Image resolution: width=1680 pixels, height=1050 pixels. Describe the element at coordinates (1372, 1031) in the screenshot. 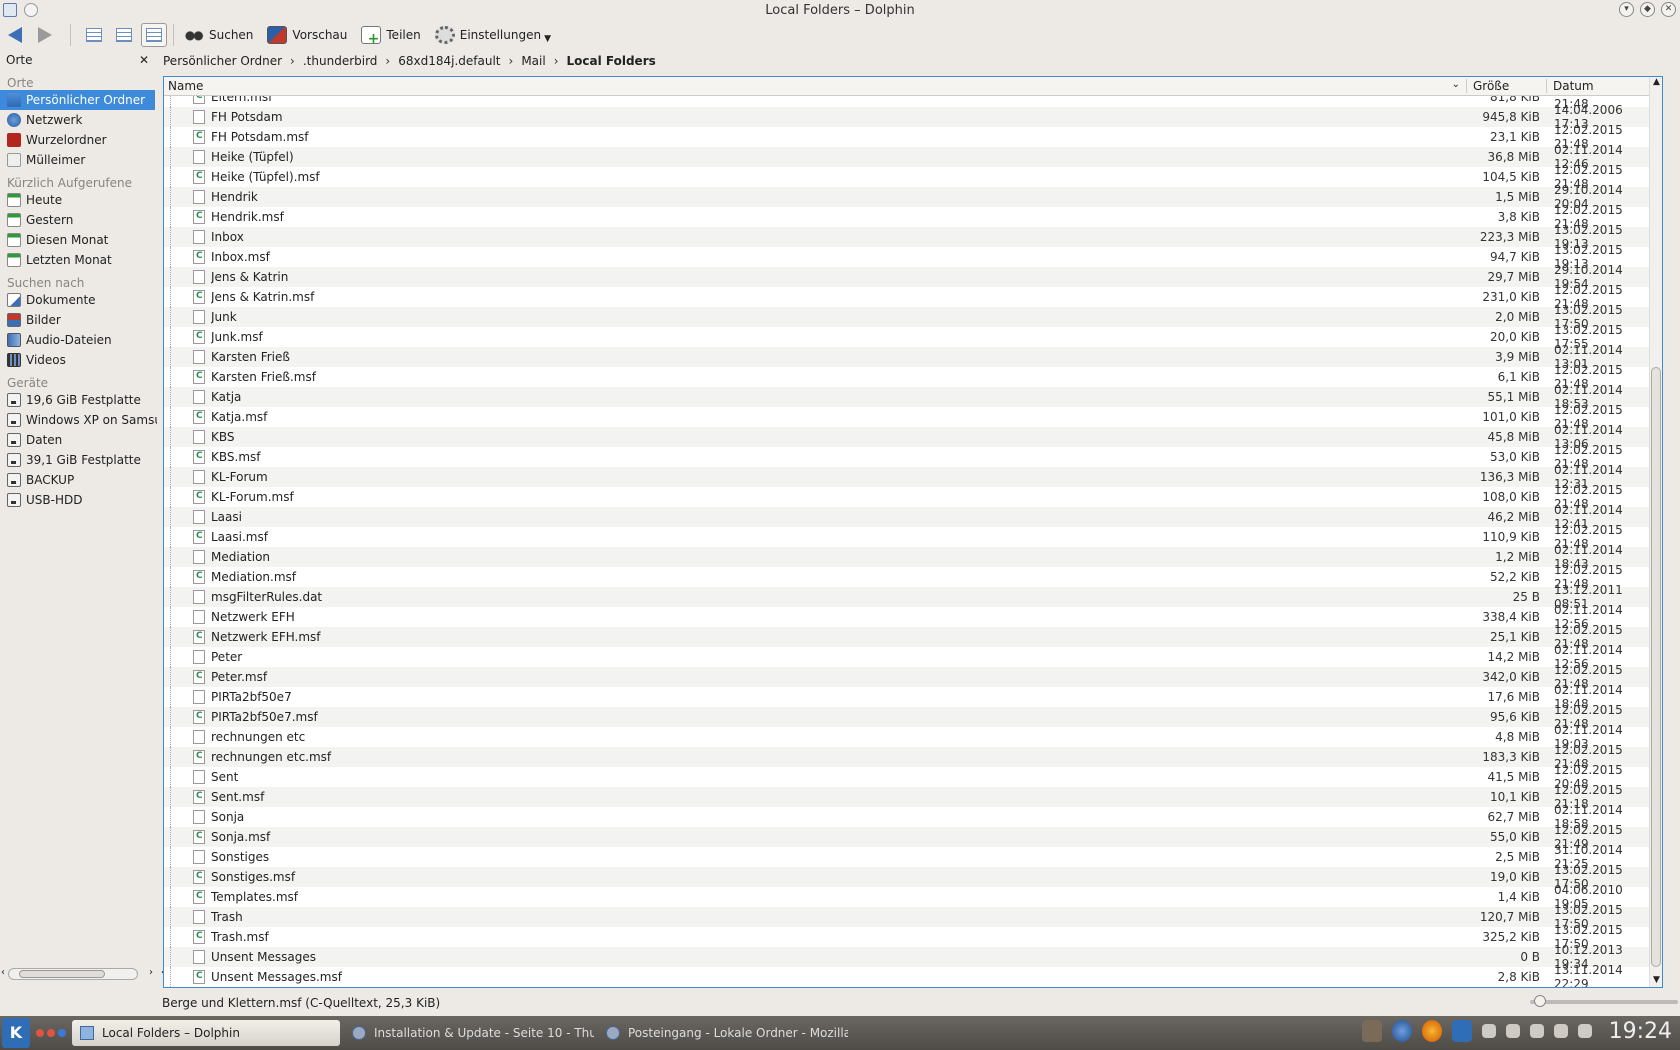

I see `gimp-icon` at that location.